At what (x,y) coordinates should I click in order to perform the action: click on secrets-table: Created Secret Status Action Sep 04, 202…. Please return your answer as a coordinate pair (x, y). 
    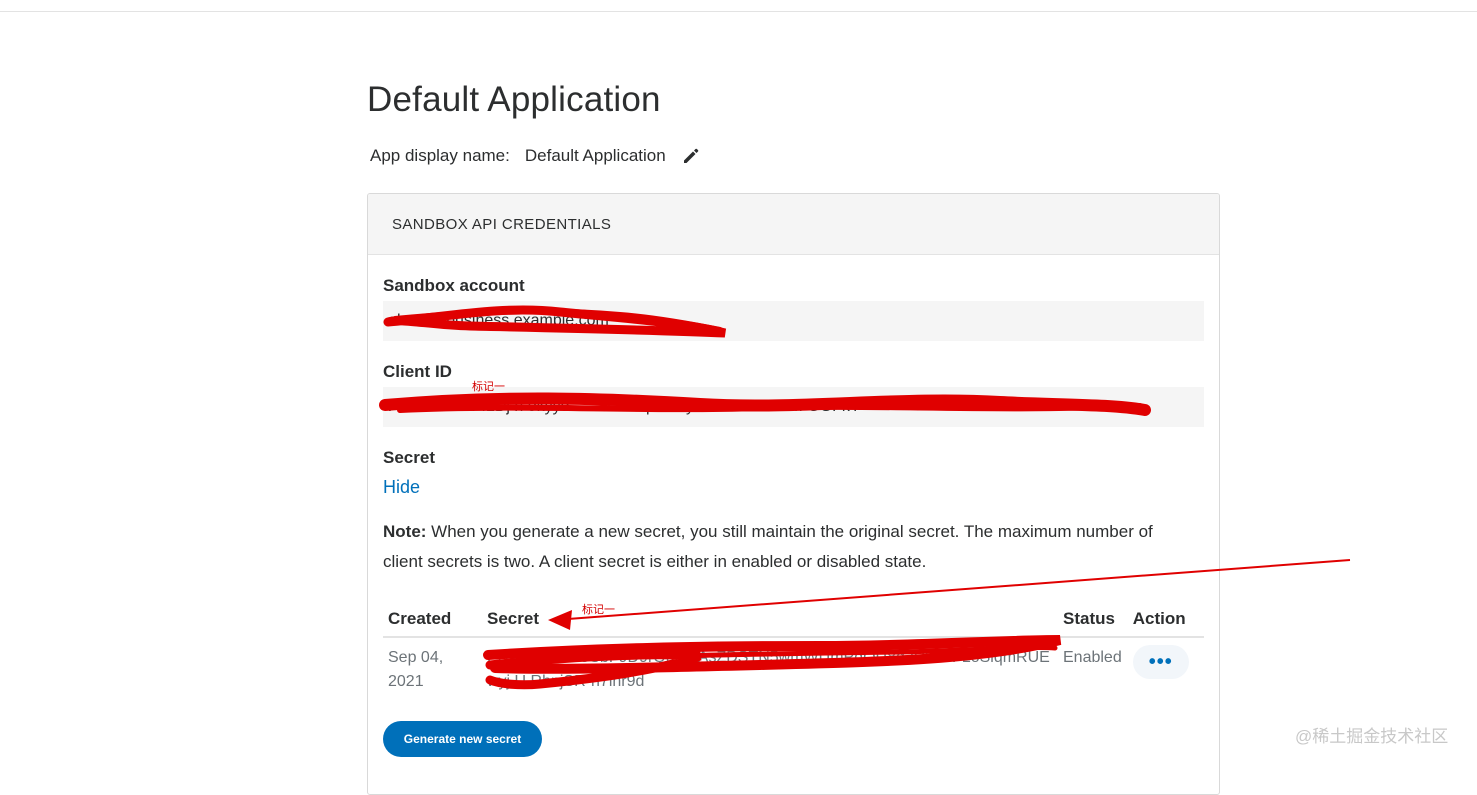
    Looking at the image, I should click on (793, 652).